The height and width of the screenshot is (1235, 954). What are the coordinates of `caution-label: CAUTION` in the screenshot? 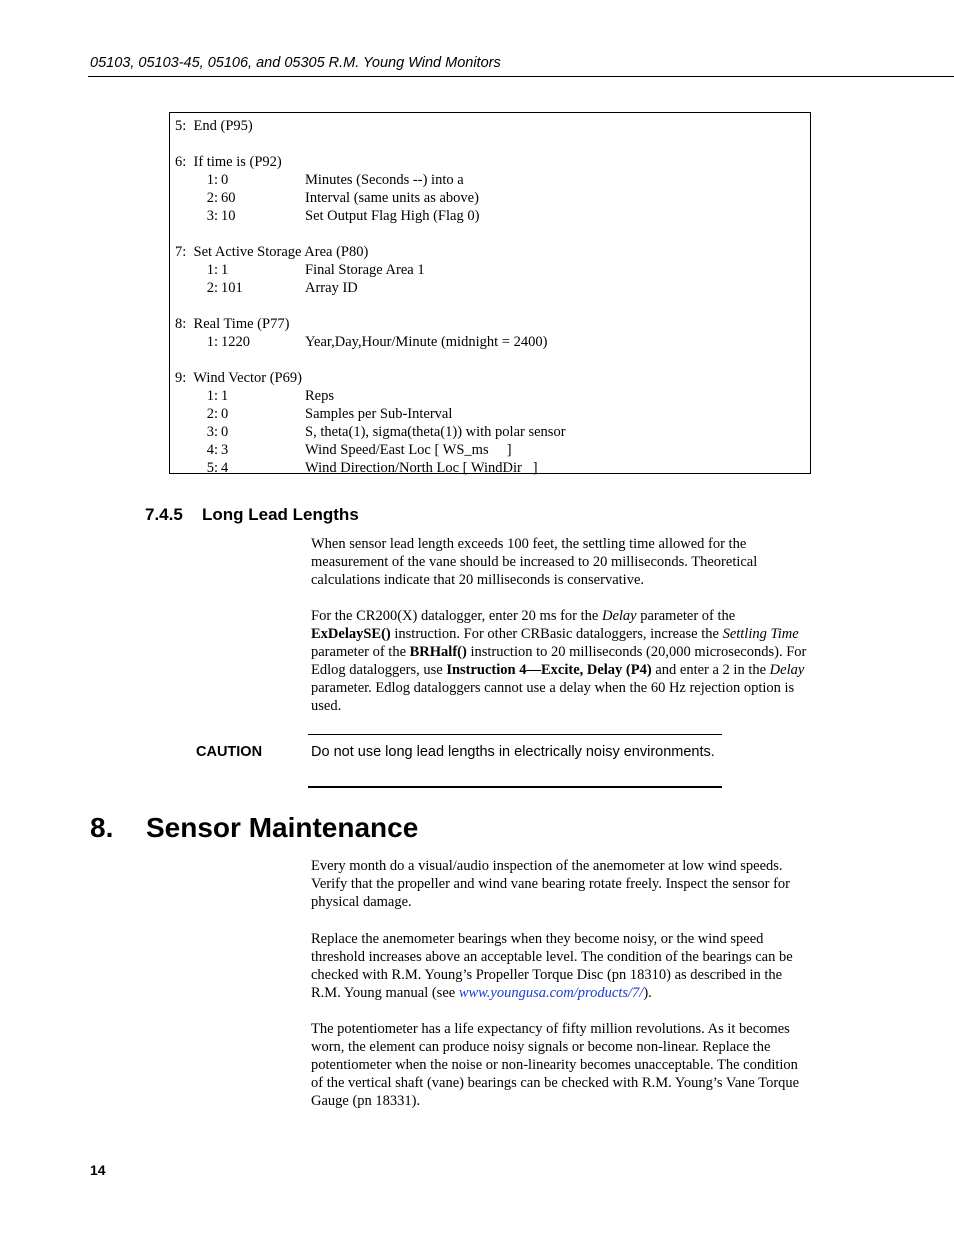 It's located at (229, 752).